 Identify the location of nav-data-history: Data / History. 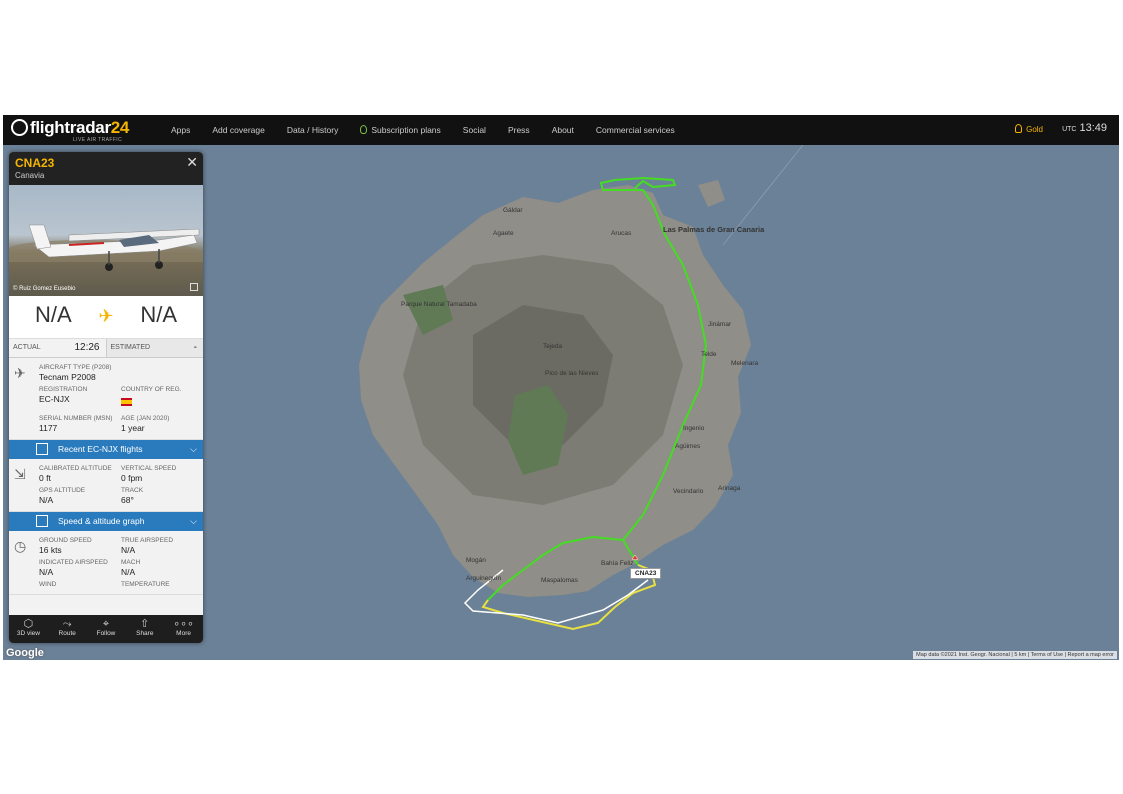
(313, 130).